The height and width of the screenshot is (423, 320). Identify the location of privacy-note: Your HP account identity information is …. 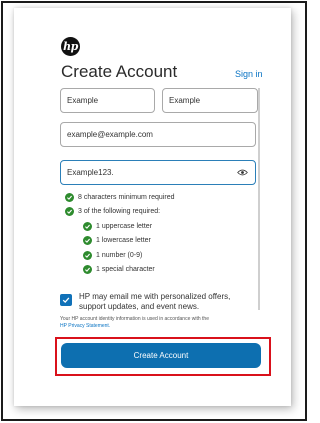
(160, 323).